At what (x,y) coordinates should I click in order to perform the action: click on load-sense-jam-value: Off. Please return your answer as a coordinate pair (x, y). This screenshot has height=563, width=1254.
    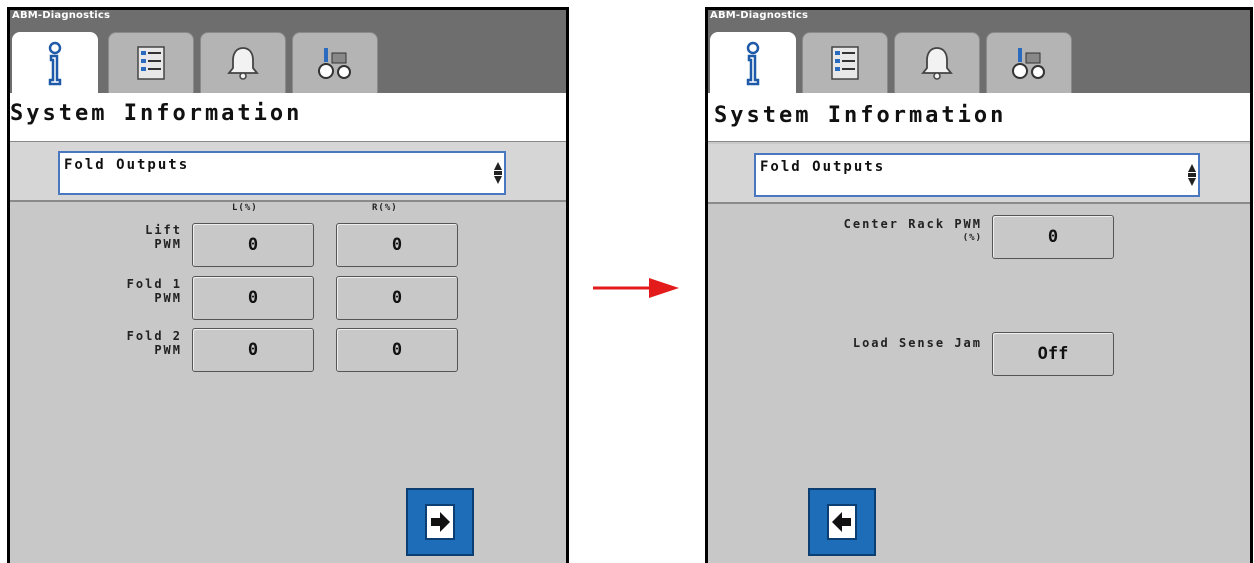
    Looking at the image, I should click on (1053, 354).